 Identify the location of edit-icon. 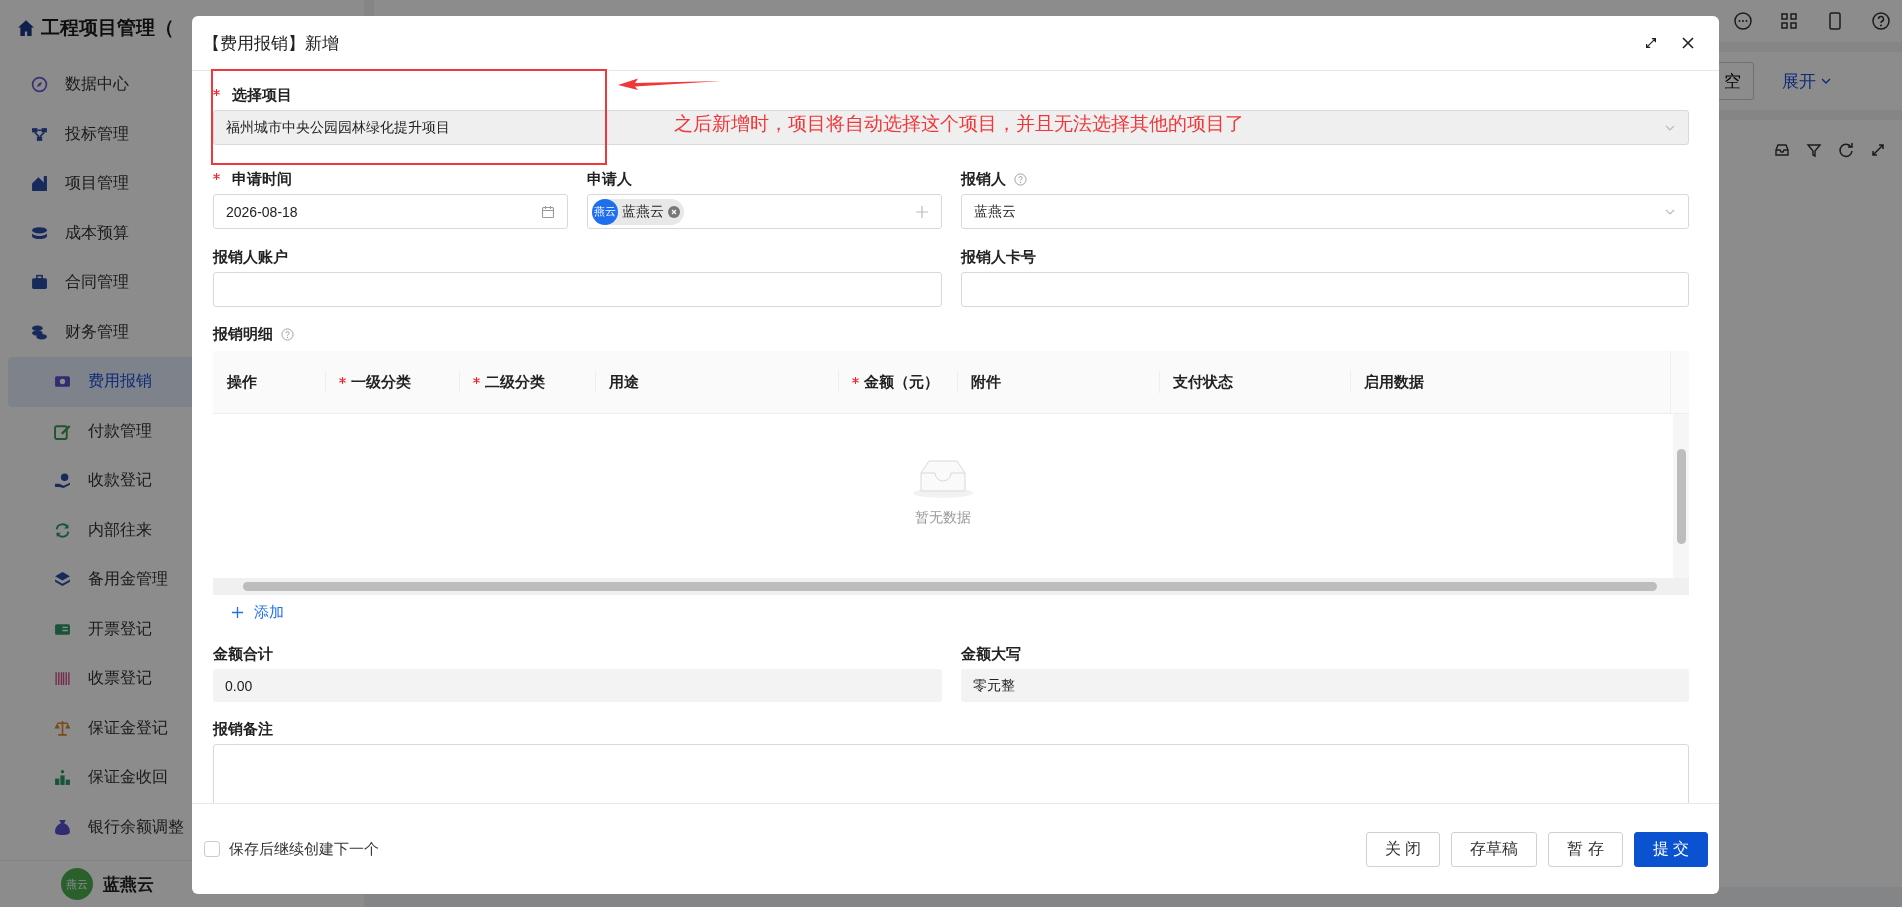
(62, 431).